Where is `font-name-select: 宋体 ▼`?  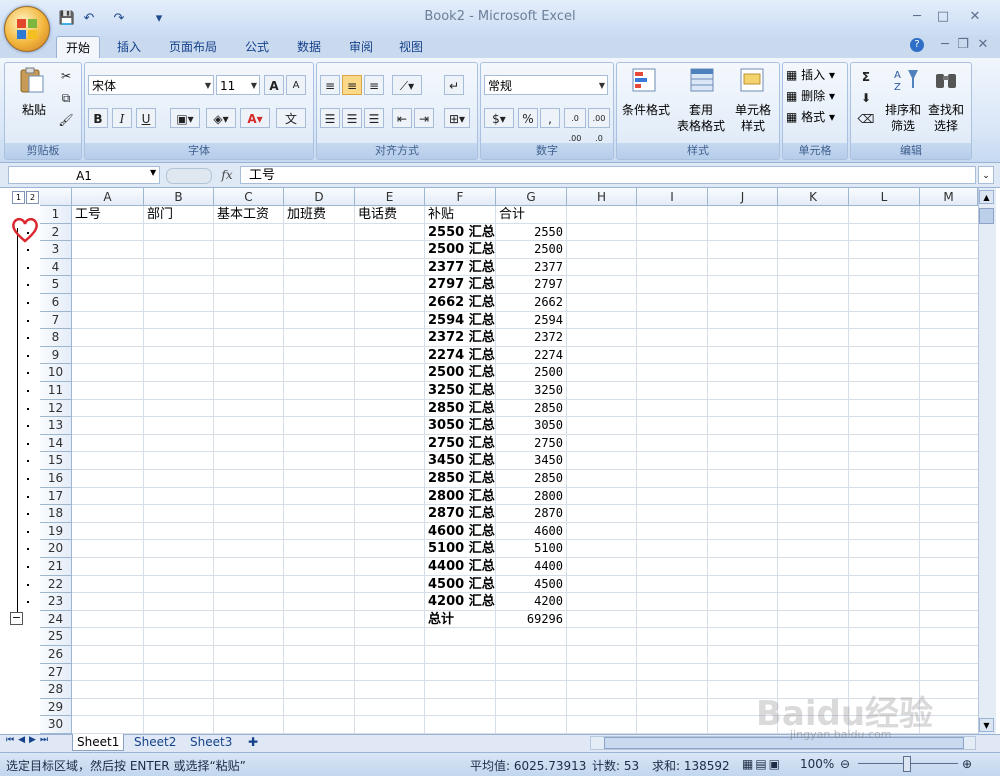 font-name-select: 宋体 ▼ is located at coordinates (151, 85).